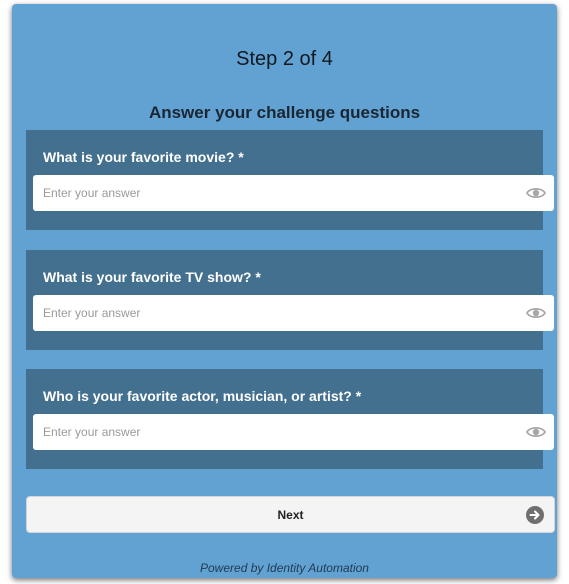  Describe the element at coordinates (273, 432) in the screenshot. I see `answer-input-artist` at that location.